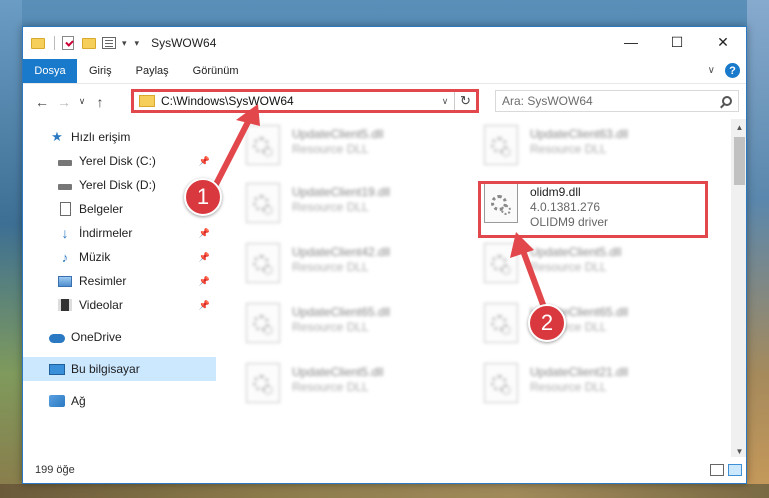 Image resolution: width=769 pixels, height=498 pixels. Describe the element at coordinates (677, 42) in the screenshot. I see `maximize-button: ☐` at that location.